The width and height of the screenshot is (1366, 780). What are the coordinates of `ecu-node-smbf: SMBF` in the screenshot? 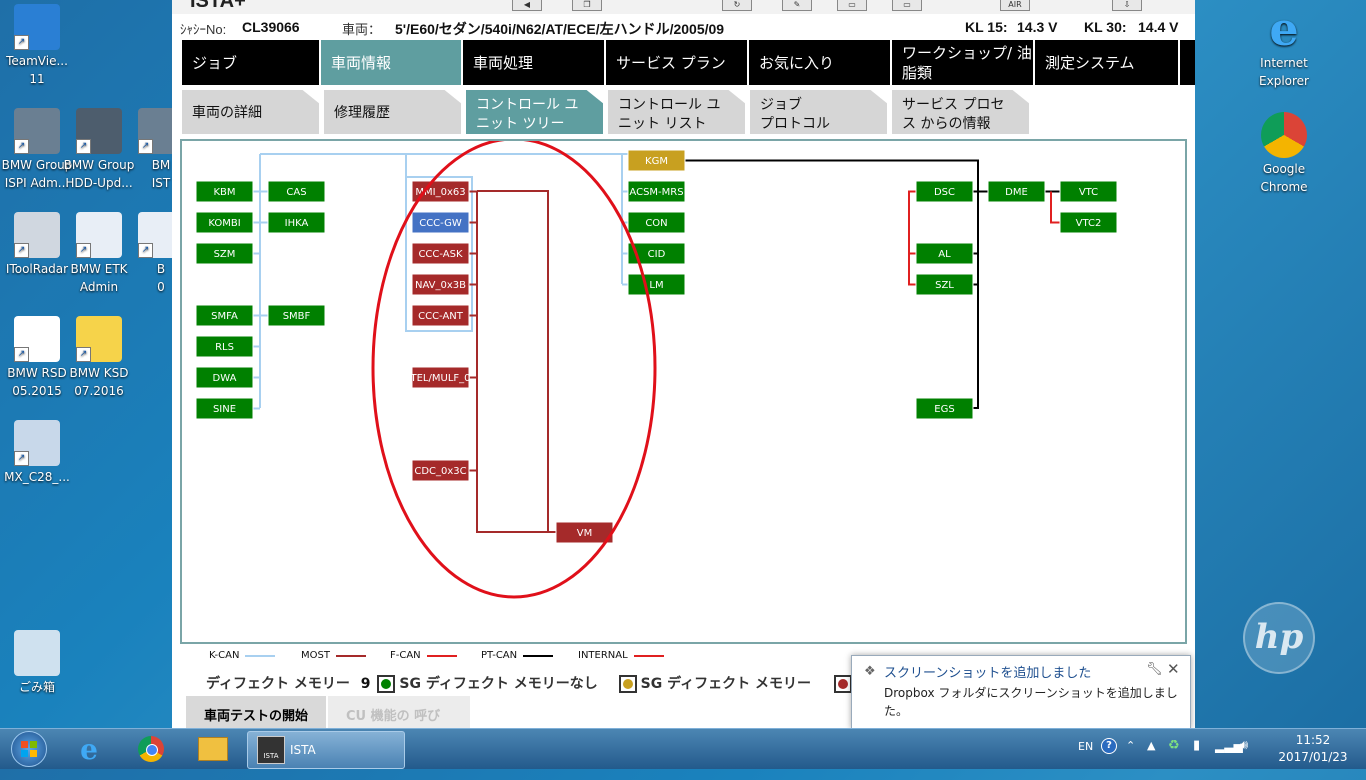 It's located at (296, 315).